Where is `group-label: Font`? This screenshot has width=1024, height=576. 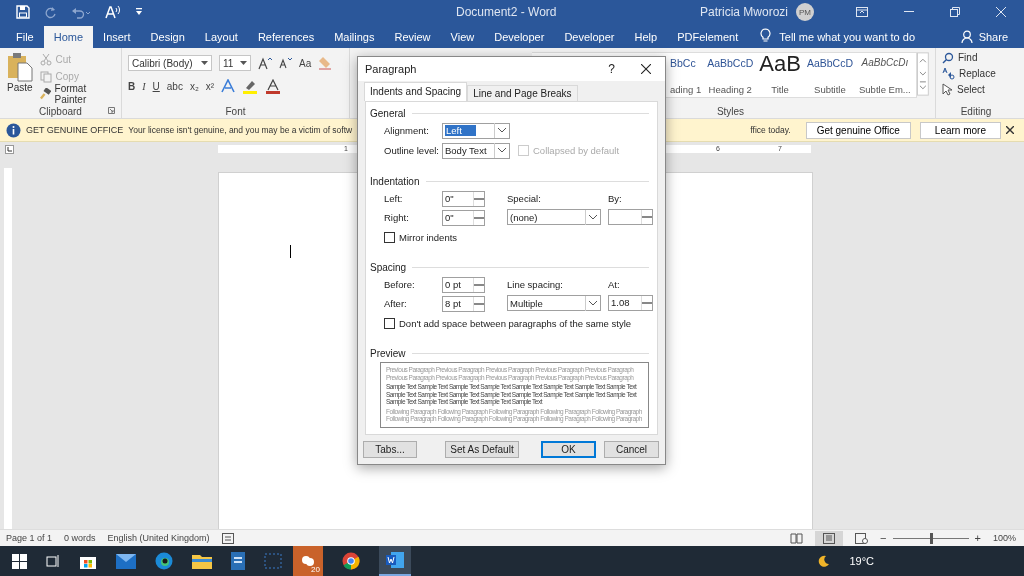
group-label: Font is located at coordinates (235, 111).